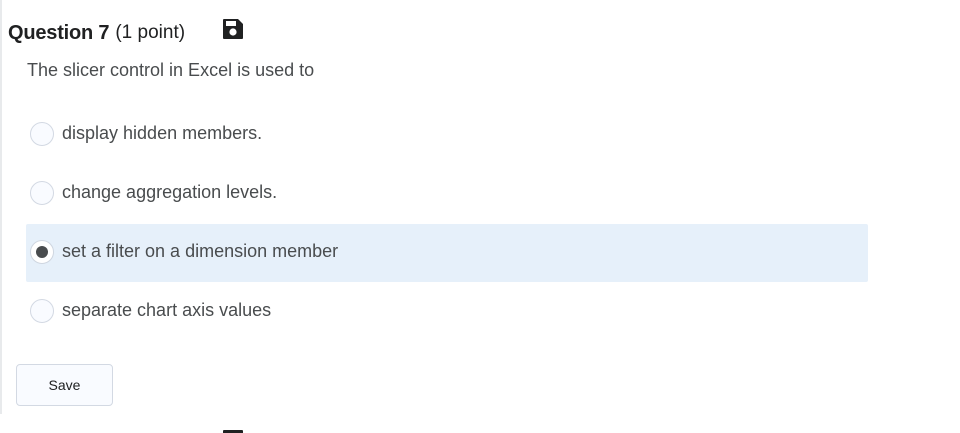 Image resolution: width=960 pixels, height=433 pixels. Describe the element at coordinates (64, 385) in the screenshot. I see `save-button: Save` at that location.